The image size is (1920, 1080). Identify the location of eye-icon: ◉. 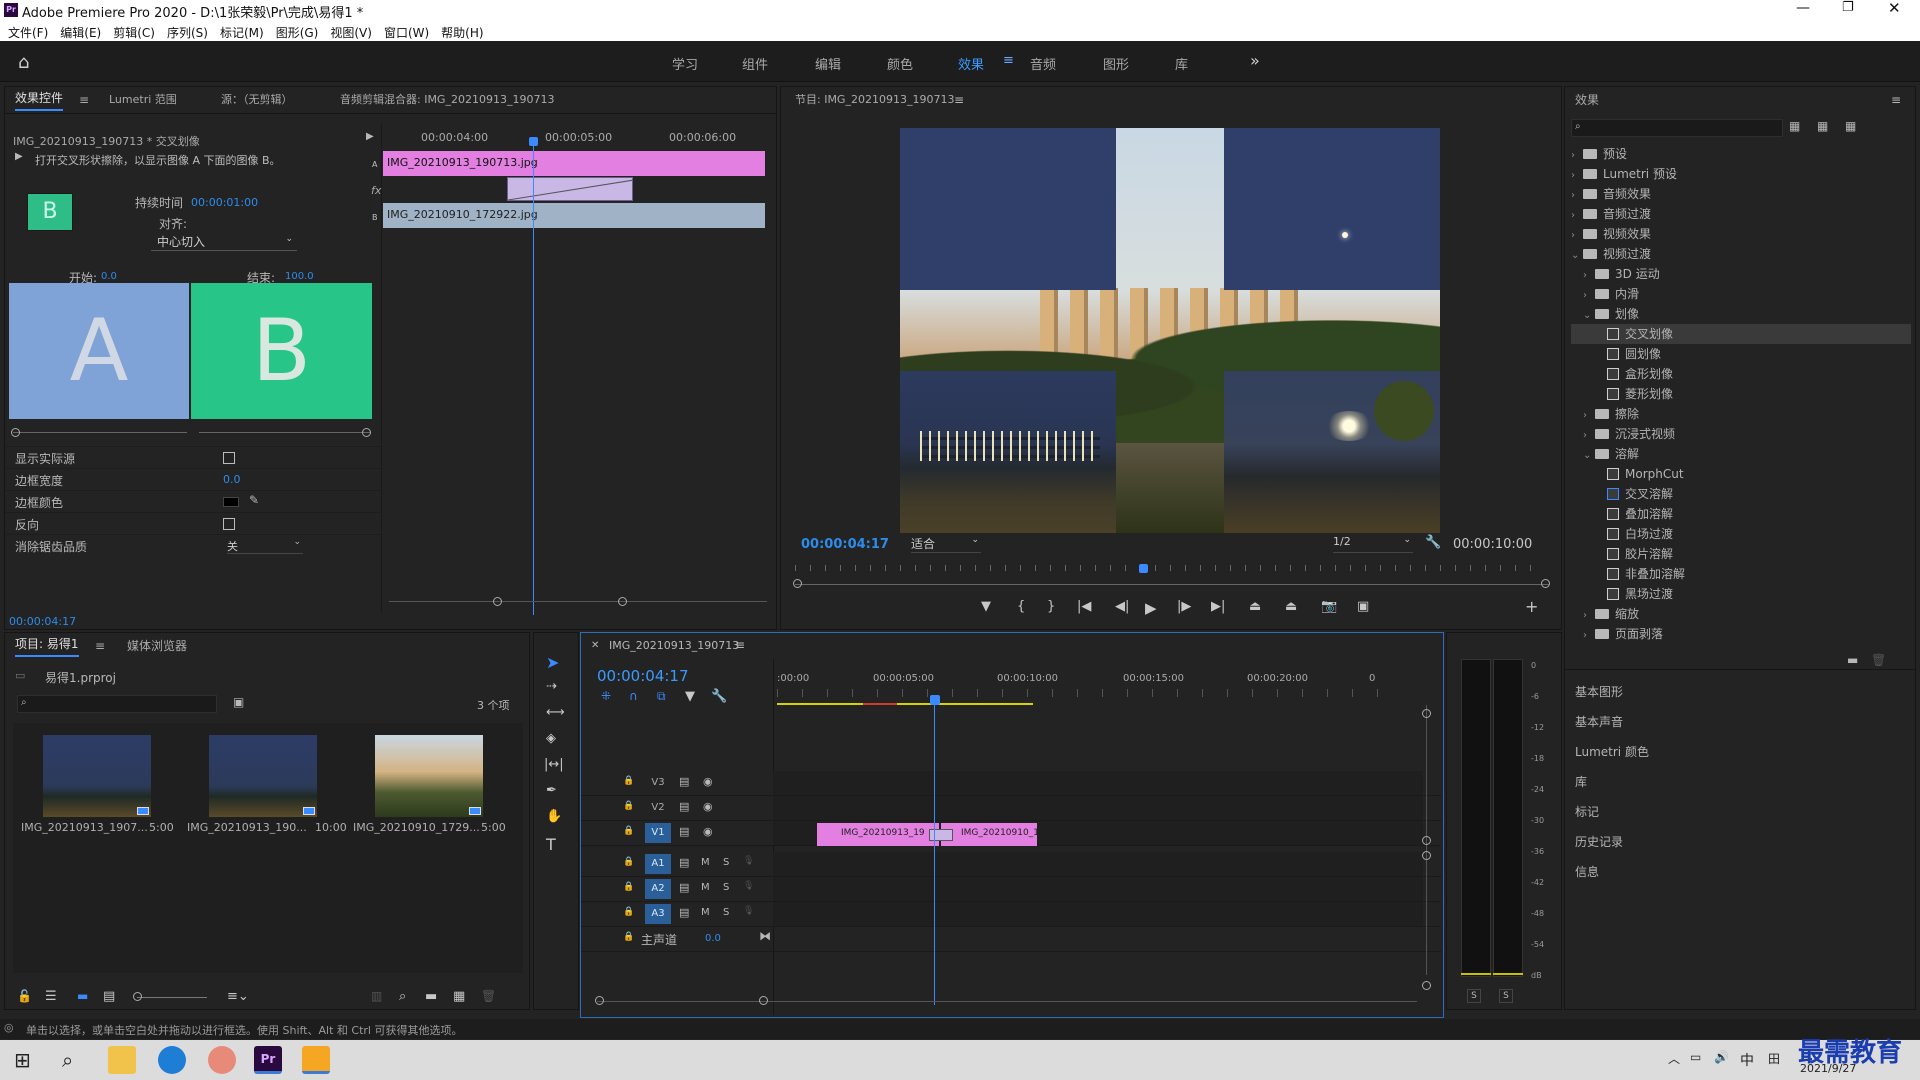
(708, 831).